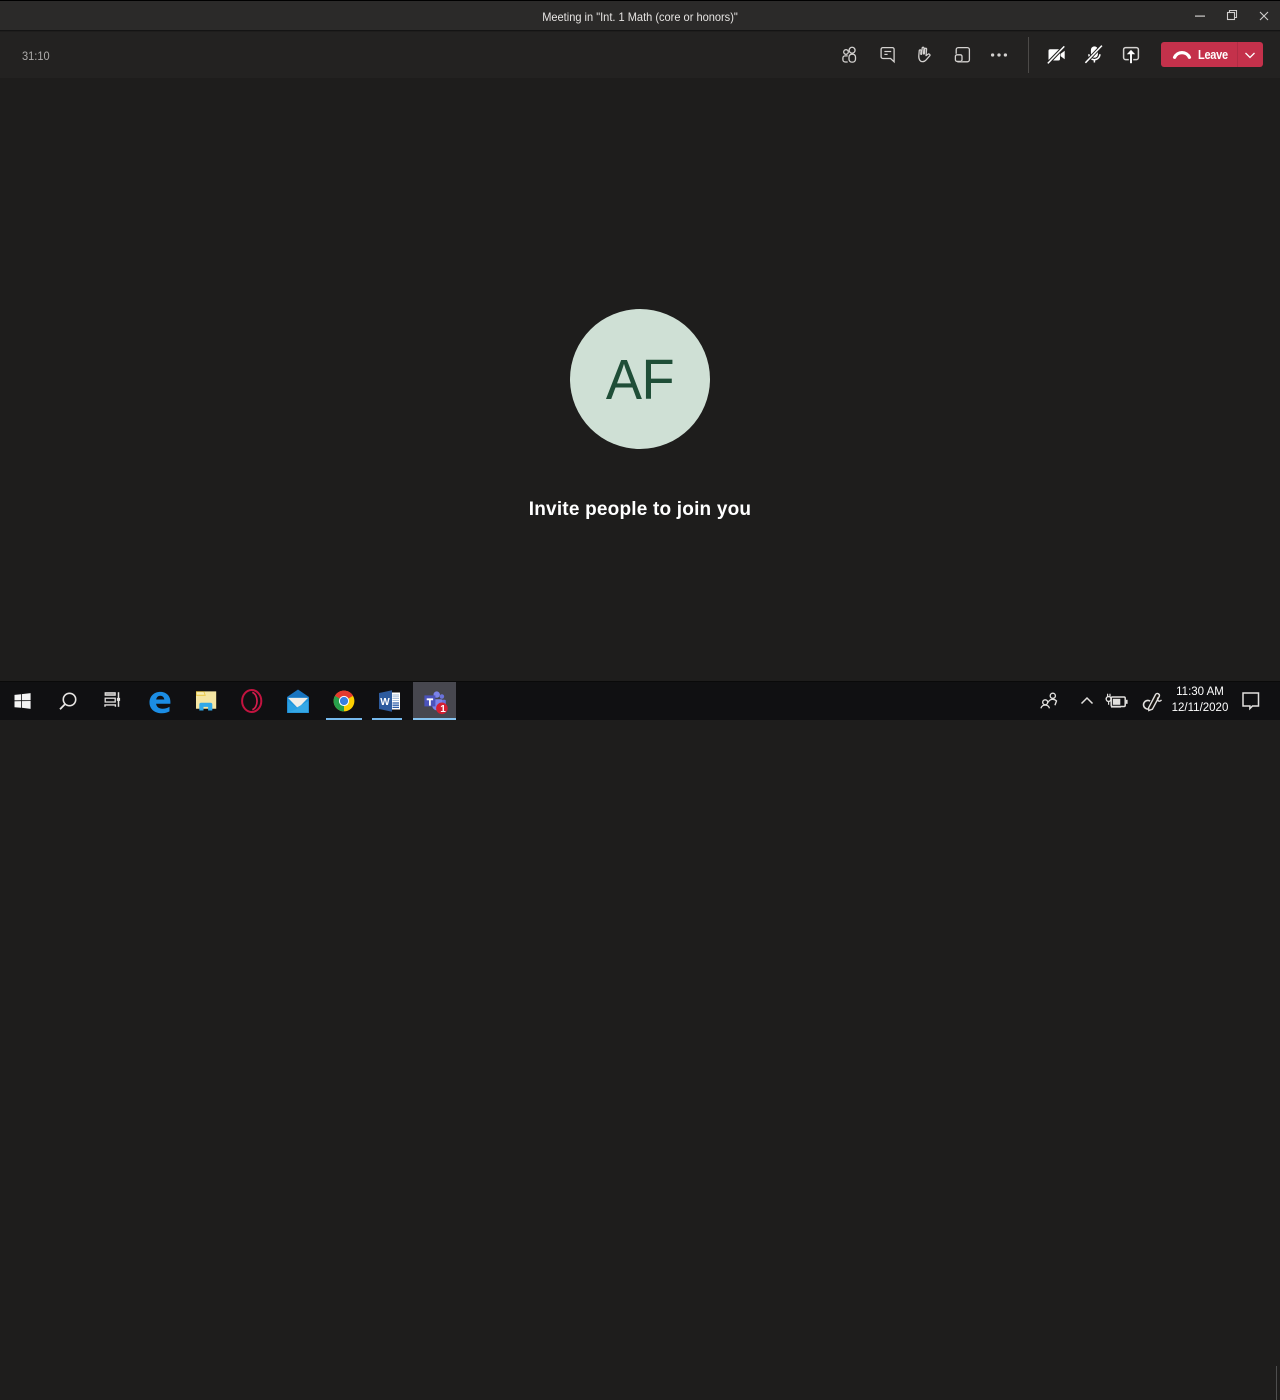 Image resolution: width=1280 pixels, height=1400 pixels. What do you see at coordinates (385, 702) in the screenshot?
I see `svg-text: W` at bounding box center [385, 702].